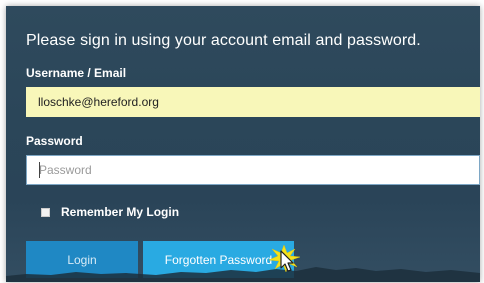  Describe the element at coordinates (54, 141) in the screenshot. I see `password-label: Password` at that location.